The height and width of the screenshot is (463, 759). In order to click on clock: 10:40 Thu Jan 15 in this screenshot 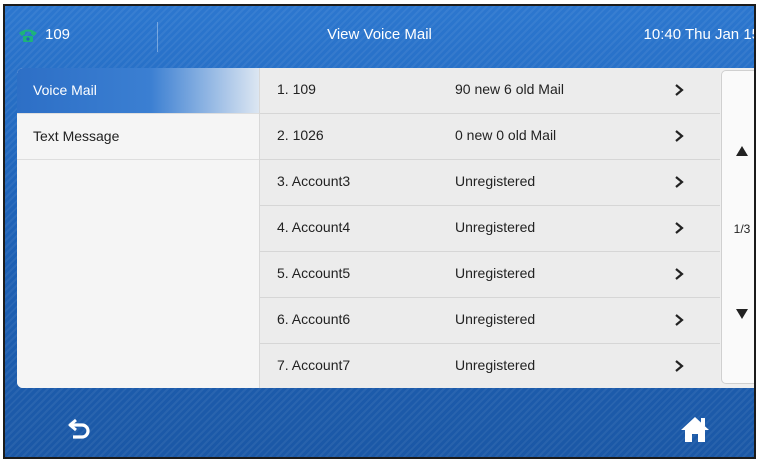, I will do `click(699, 34)`.